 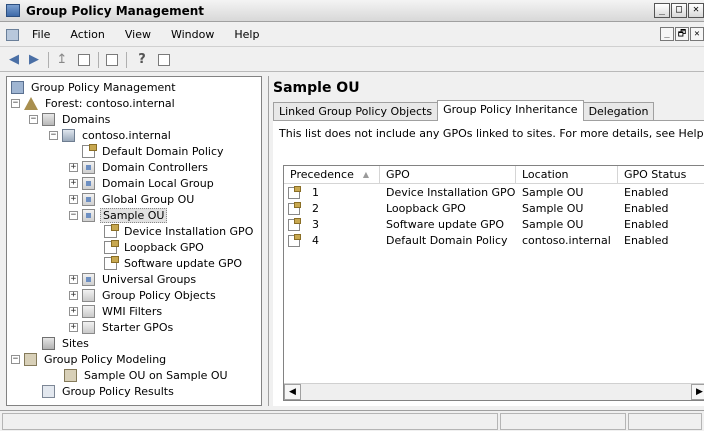 I want to click on tree-item-domain-controllers: + Domain Controllers, so click(x=139, y=167).